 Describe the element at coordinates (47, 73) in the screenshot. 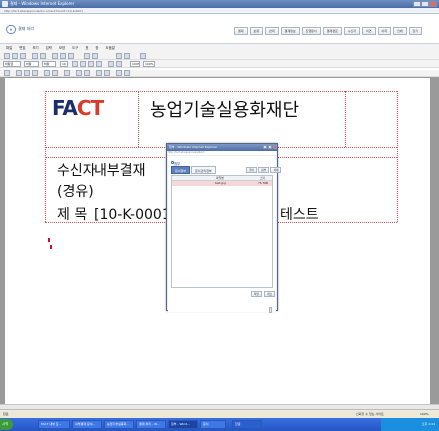

I see `border-icon` at that location.